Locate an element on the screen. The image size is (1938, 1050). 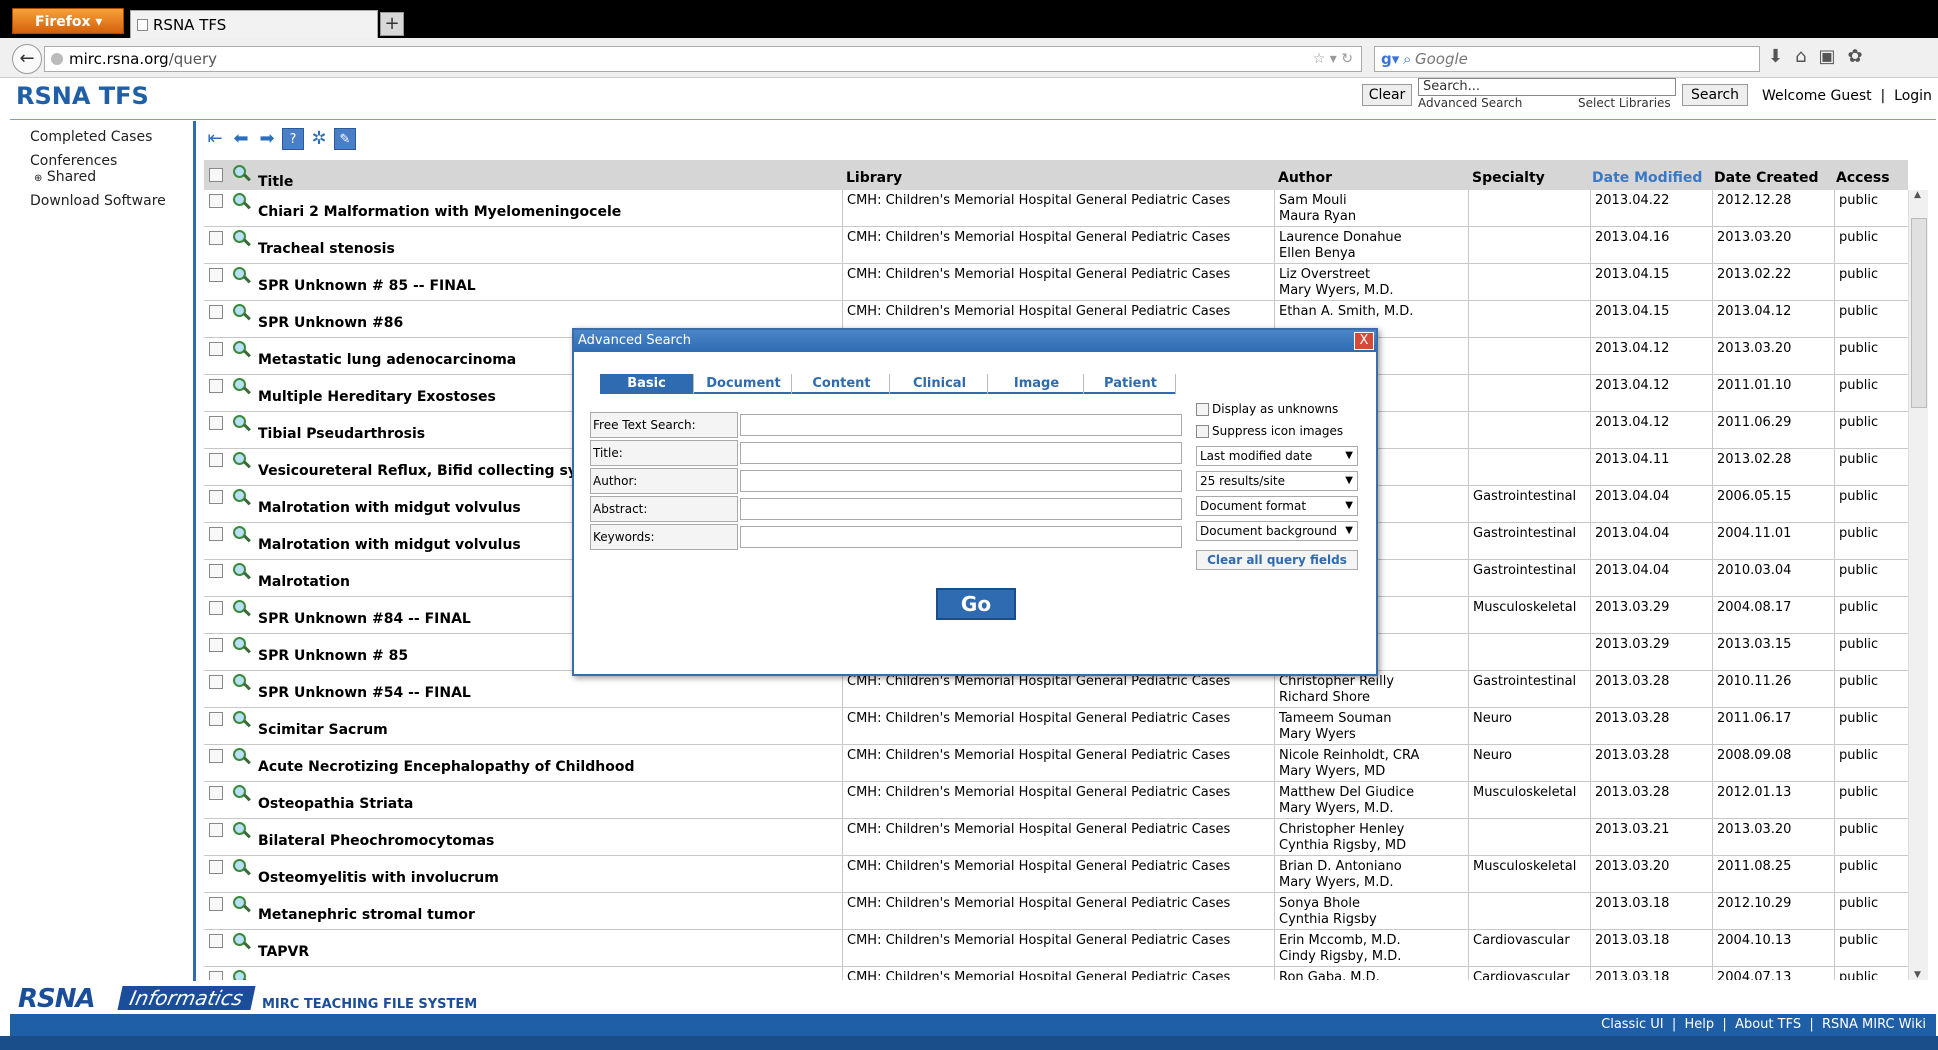
clear-all-button: Clear all query fields is located at coordinates (1277, 560).